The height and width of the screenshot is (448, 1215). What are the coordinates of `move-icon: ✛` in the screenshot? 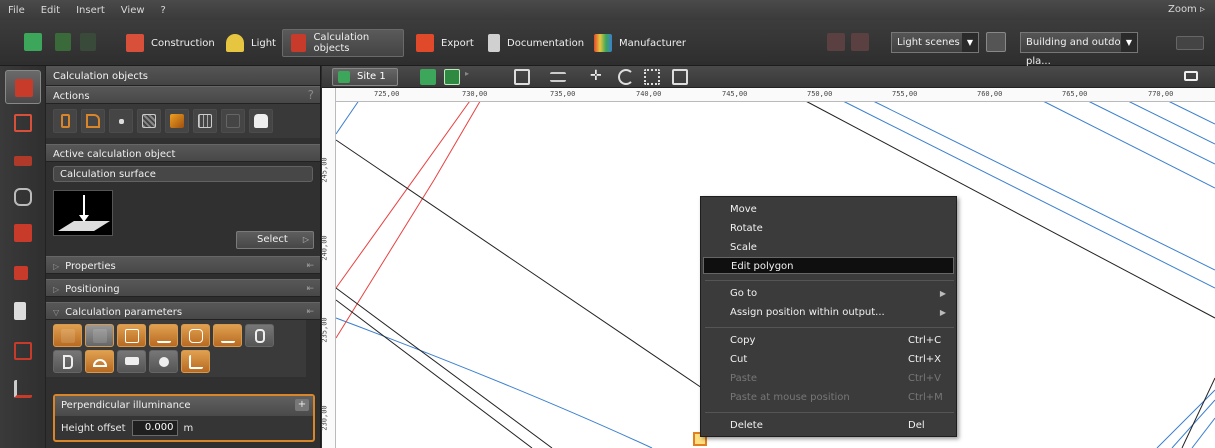 It's located at (598, 77).